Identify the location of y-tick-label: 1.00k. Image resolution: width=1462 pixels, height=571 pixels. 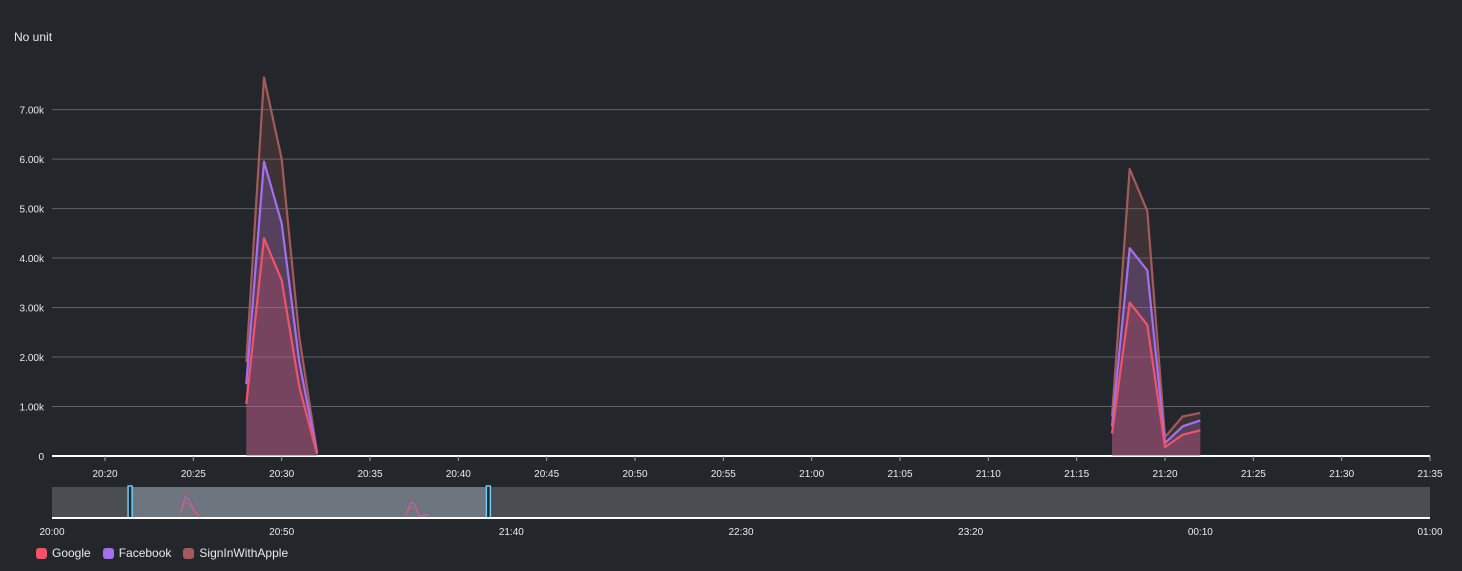
(32, 408).